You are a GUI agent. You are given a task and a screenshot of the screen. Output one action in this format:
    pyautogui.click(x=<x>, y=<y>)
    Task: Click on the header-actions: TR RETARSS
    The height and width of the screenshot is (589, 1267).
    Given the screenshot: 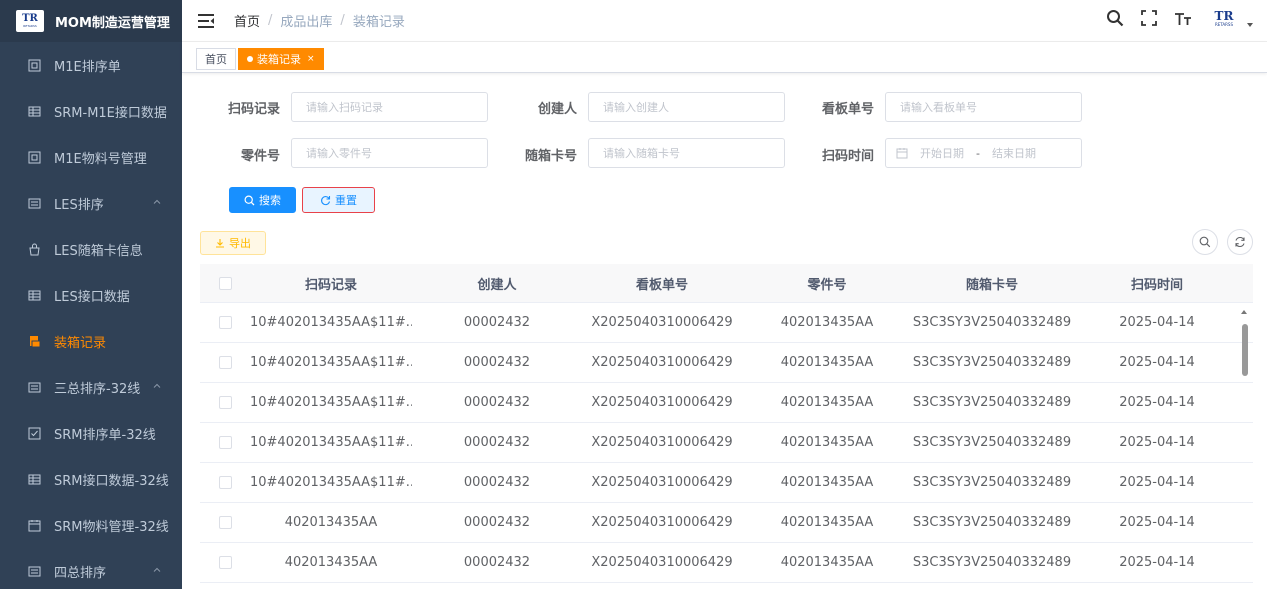 What is the action you would take?
    pyautogui.click(x=1179, y=18)
    